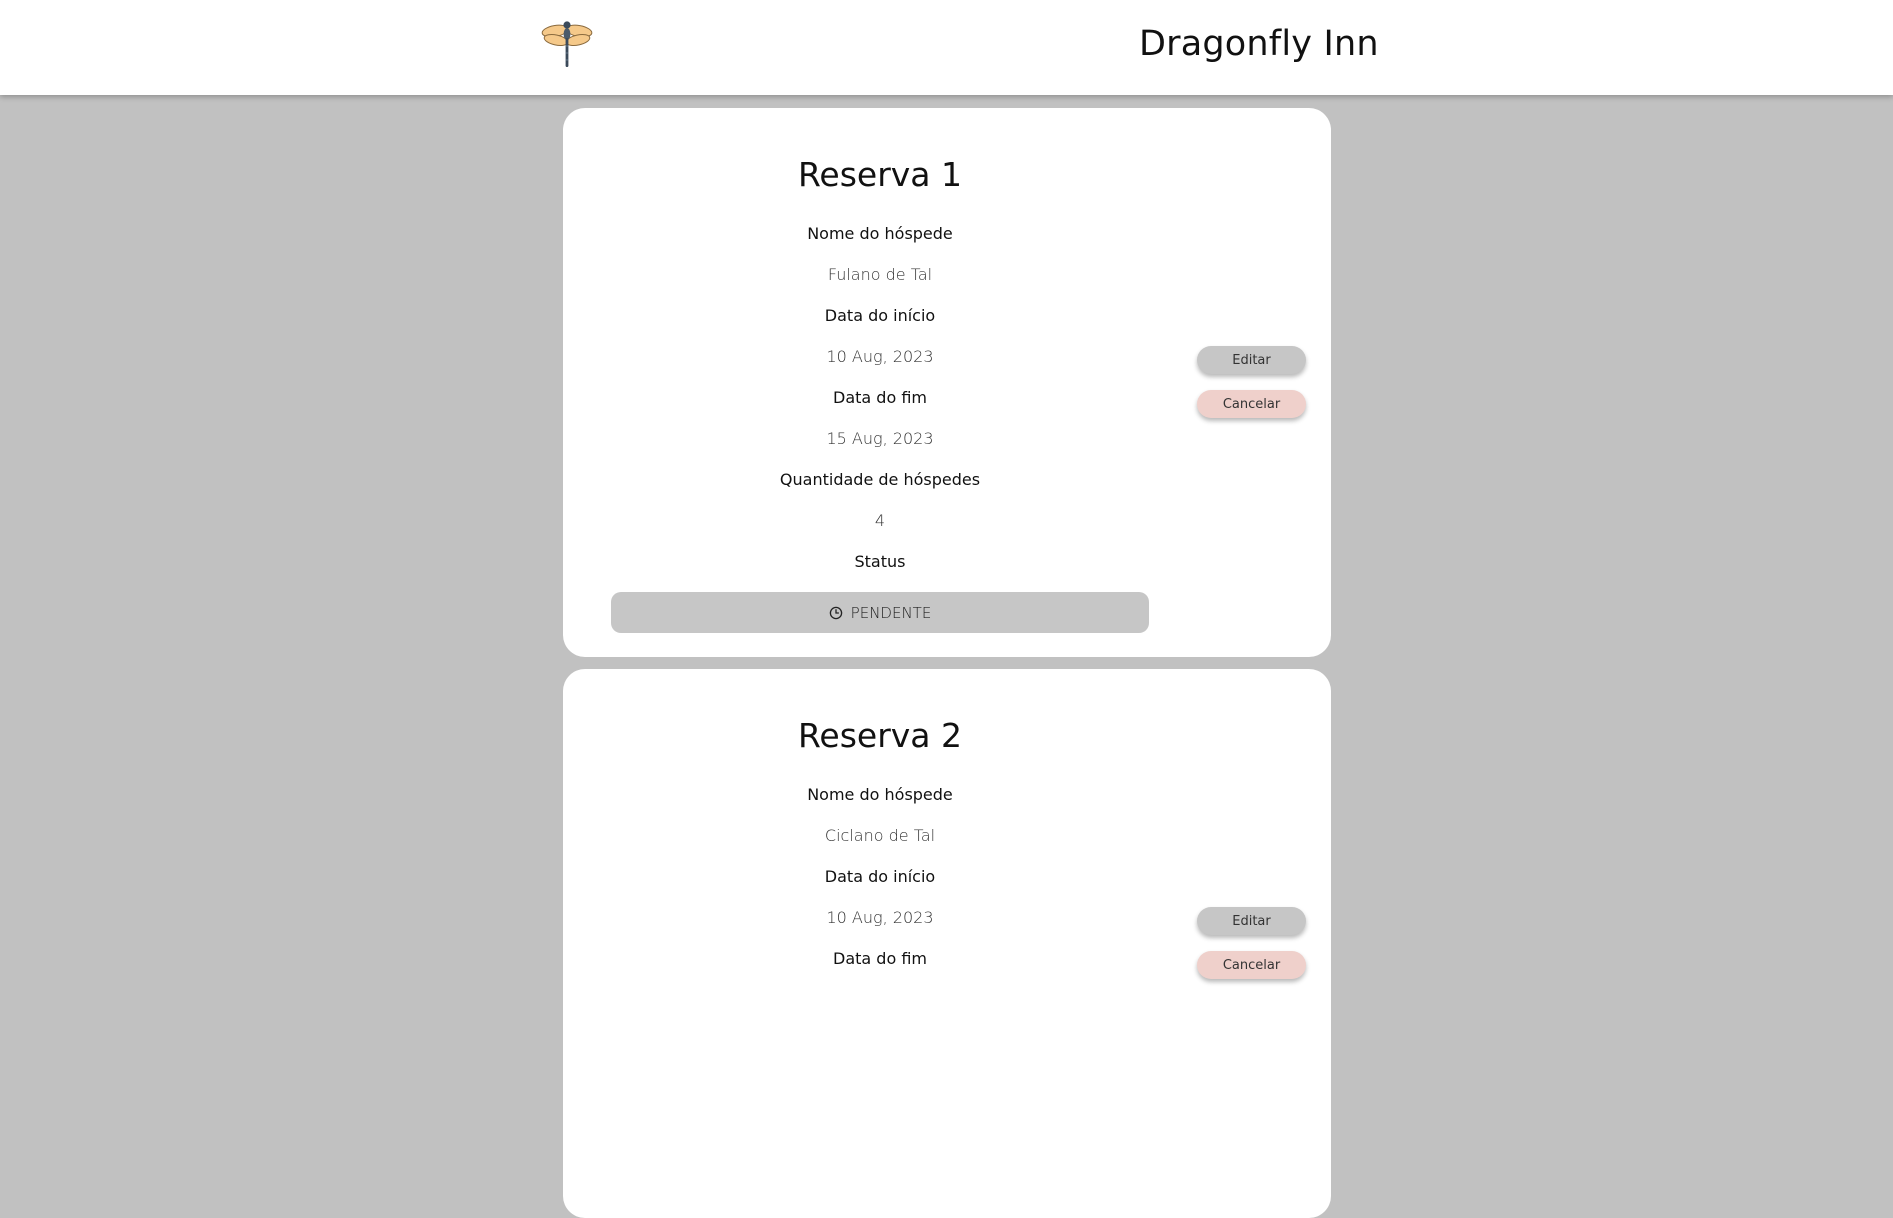  What do you see at coordinates (835, 612) in the screenshot?
I see `clock-icon` at bounding box center [835, 612].